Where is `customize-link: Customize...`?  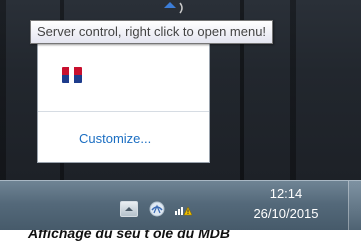
customize-link: Customize... is located at coordinates (115, 138).